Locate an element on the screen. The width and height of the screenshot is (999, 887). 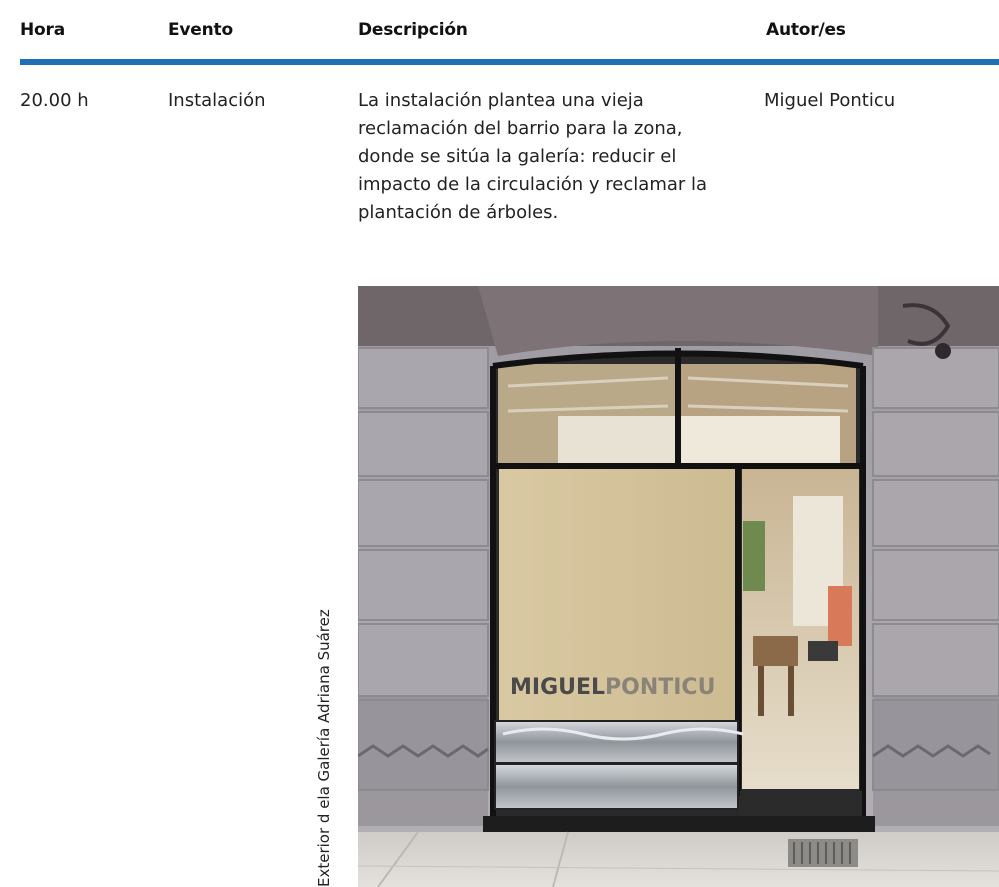
cell-autores: Miguel Ponticu is located at coordinates (830, 100).